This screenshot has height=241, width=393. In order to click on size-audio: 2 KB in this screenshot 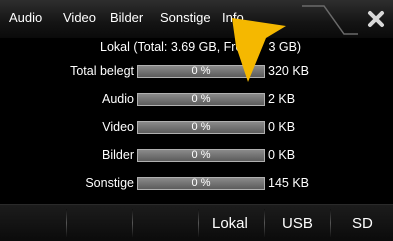, I will do `click(282, 99)`.